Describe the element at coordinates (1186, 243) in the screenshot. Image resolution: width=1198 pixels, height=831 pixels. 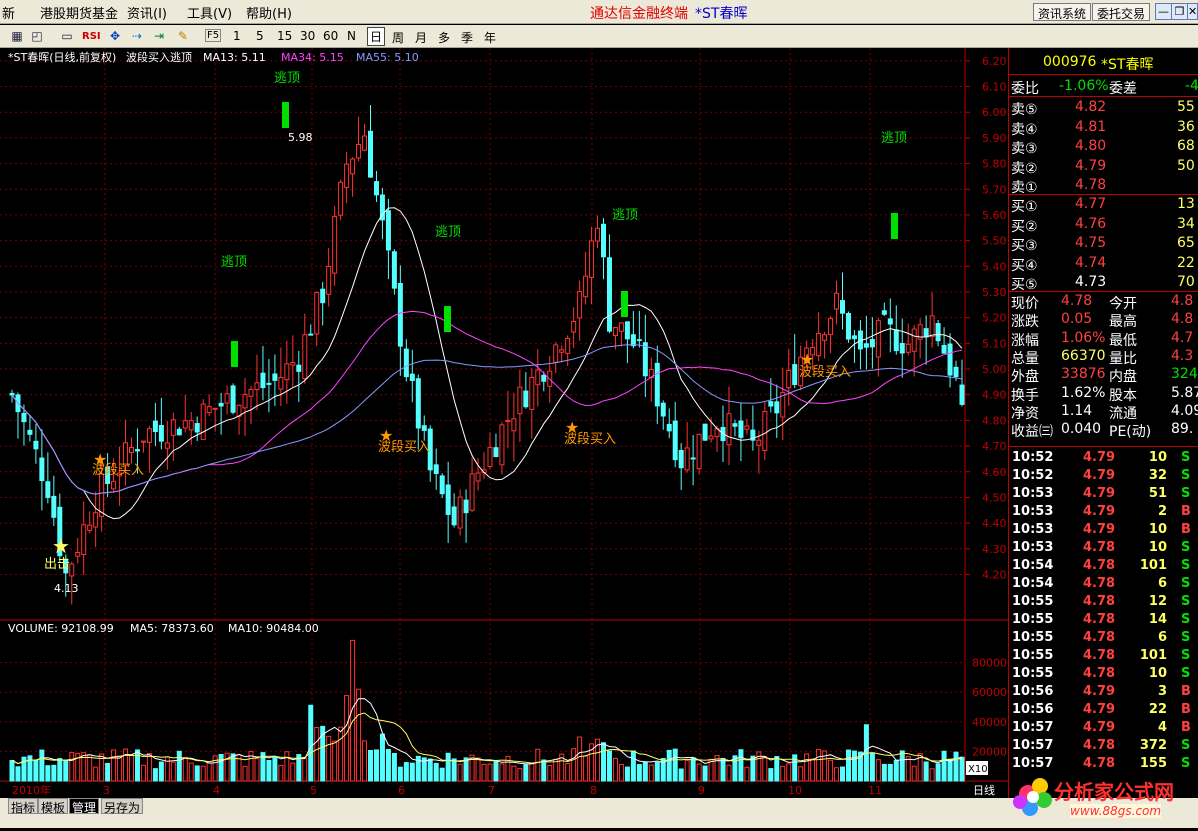
I see `bid-volume: 65` at that location.